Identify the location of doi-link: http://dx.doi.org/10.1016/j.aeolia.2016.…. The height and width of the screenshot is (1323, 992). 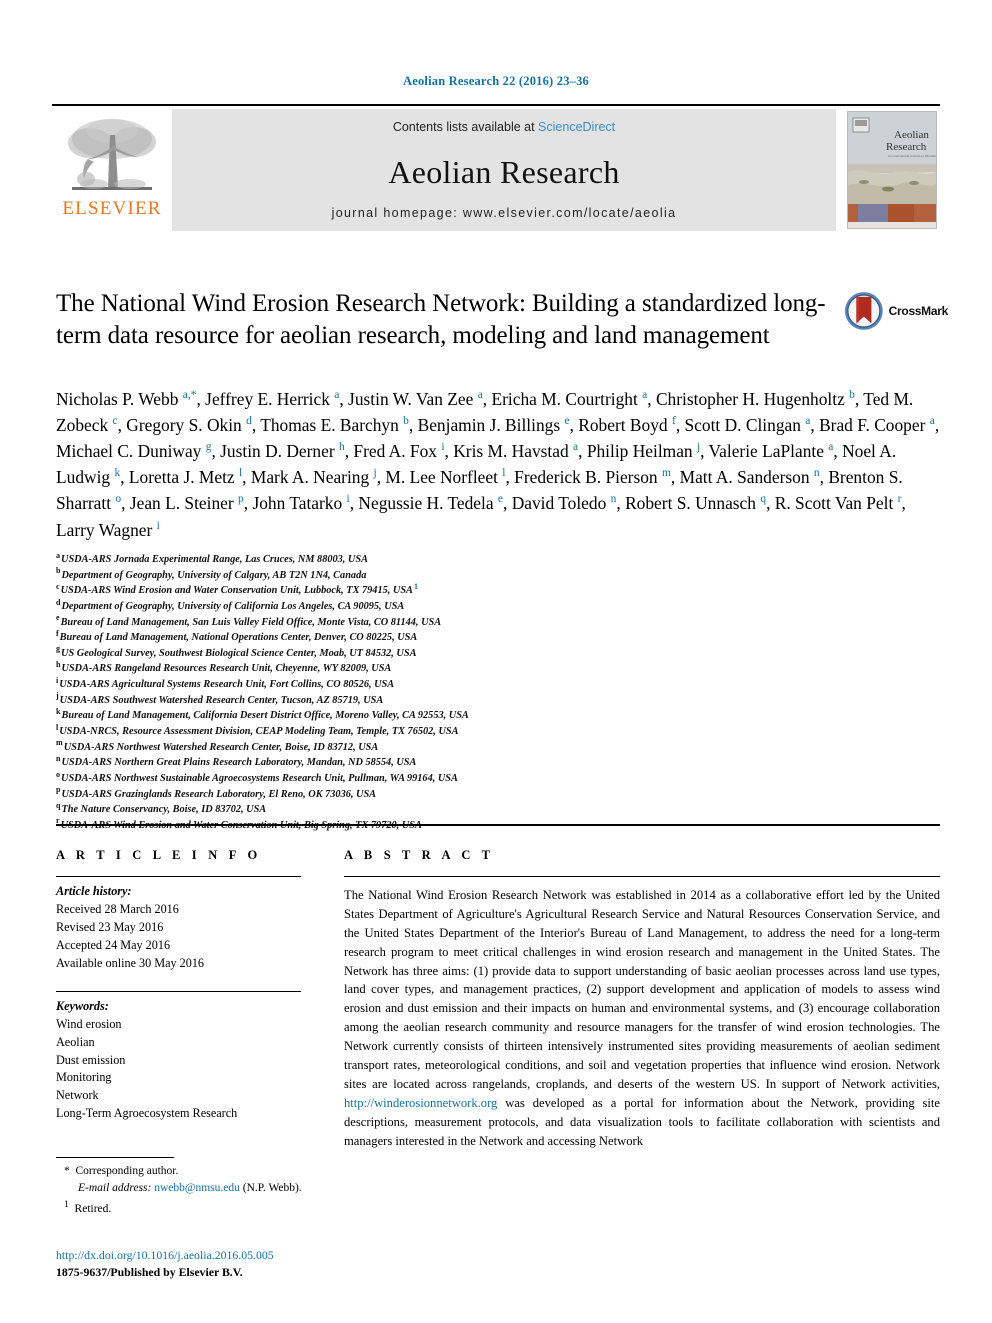
(165, 1255).